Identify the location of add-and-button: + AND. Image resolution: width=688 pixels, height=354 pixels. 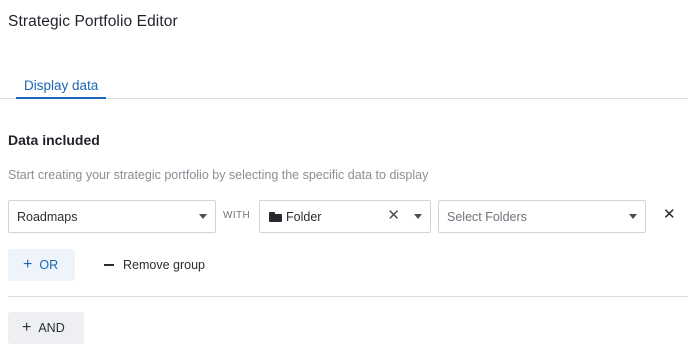
(46, 328).